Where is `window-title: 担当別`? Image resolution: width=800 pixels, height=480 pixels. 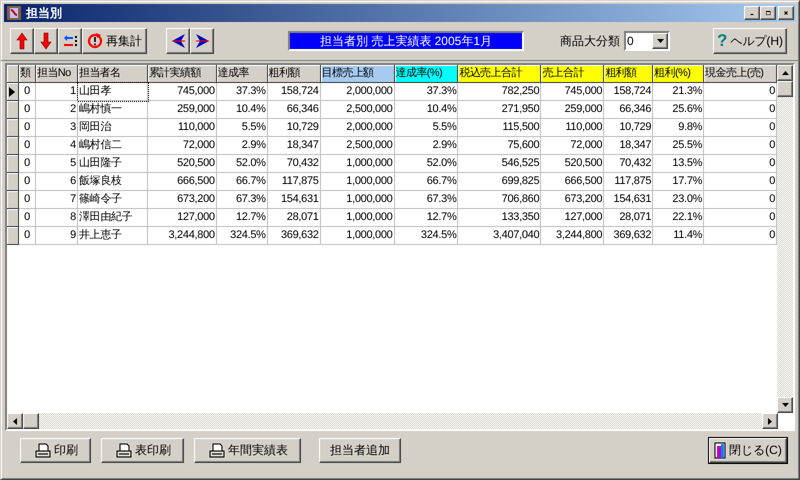
window-title: 担当別 is located at coordinates (44, 13).